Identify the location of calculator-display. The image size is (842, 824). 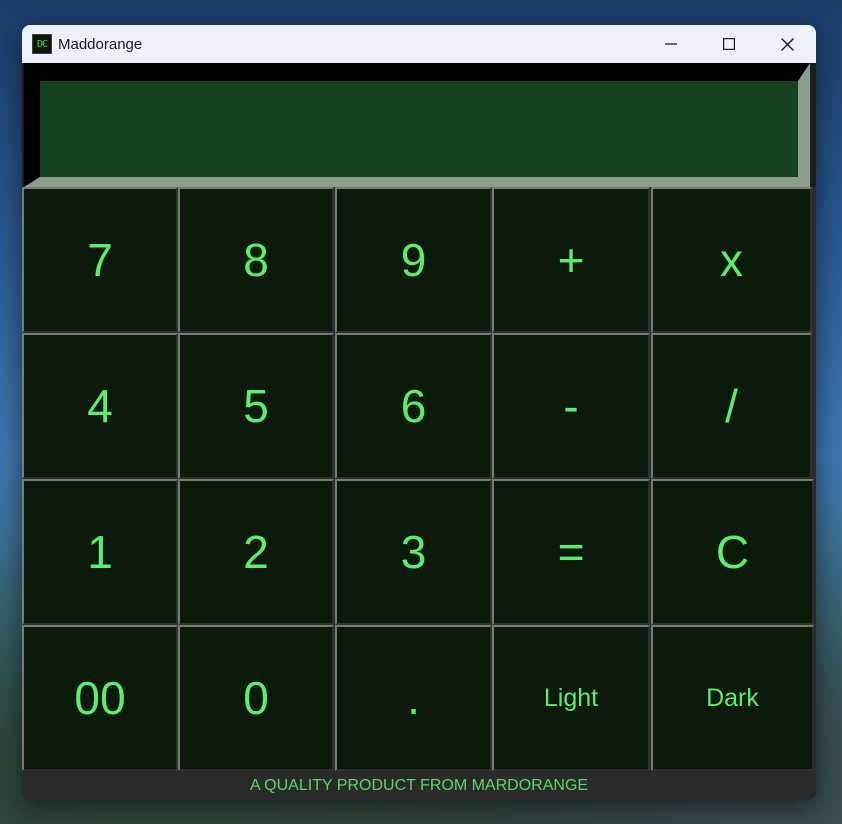
(417, 125).